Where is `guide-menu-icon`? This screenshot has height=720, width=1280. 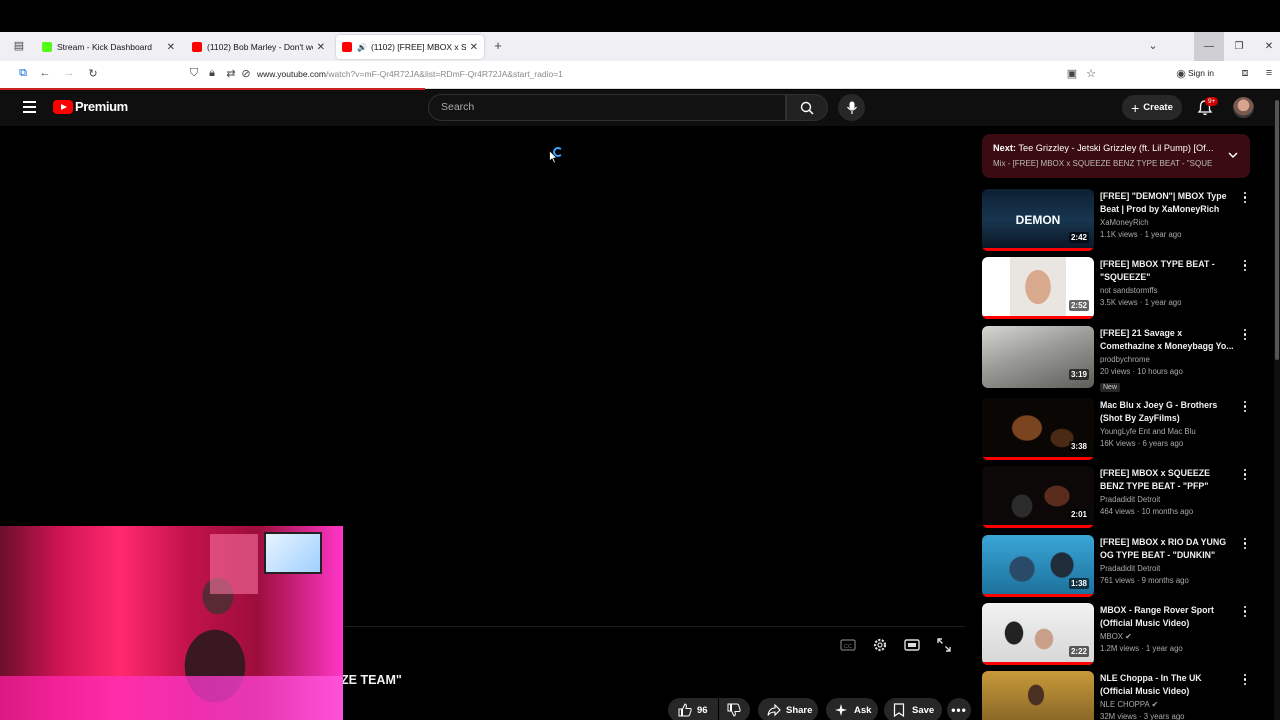
guide-menu-icon is located at coordinates (29, 108).